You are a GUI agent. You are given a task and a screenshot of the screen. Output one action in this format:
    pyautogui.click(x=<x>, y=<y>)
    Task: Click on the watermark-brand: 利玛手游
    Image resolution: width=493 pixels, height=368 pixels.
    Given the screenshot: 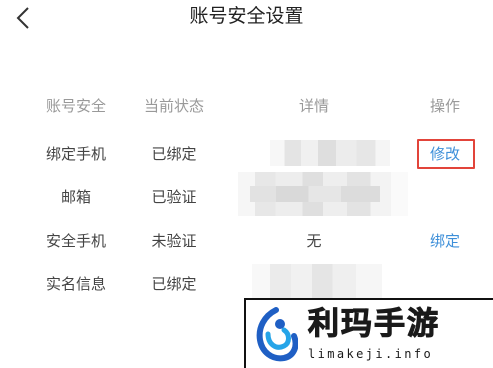 What is the action you would take?
    pyautogui.click(x=374, y=324)
    